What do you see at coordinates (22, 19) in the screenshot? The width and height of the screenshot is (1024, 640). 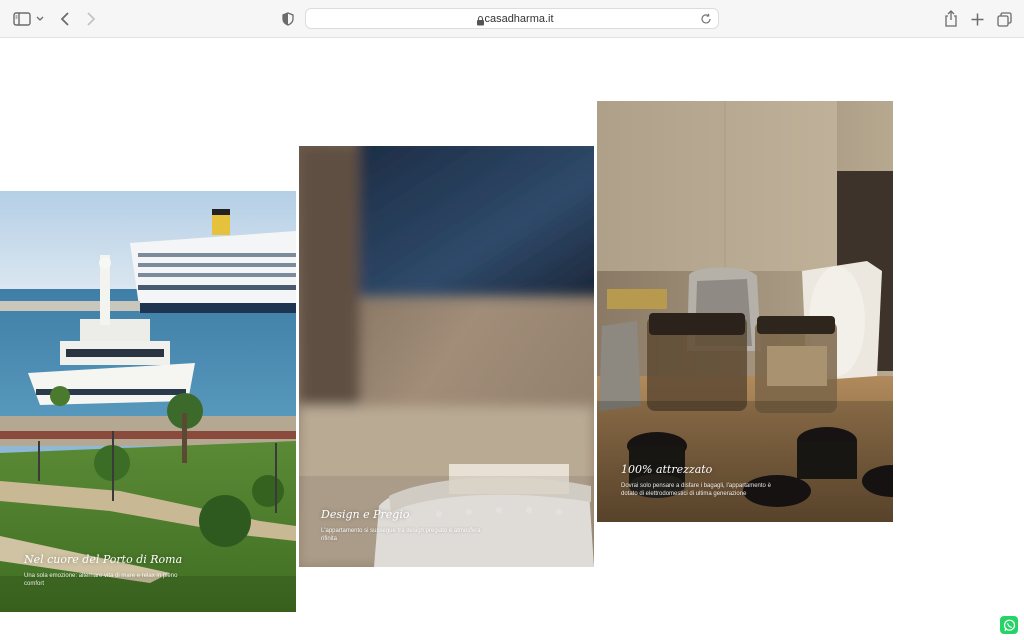 I see `sidebar-icon` at bounding box center [22, 19].